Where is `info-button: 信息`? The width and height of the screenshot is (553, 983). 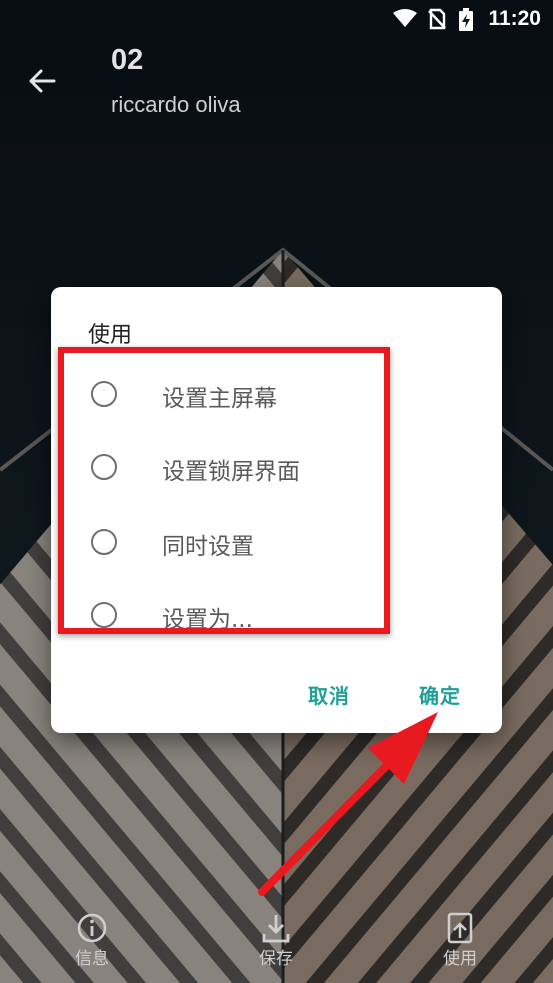 info-button: 信息 is located at coordinates (92, 941).